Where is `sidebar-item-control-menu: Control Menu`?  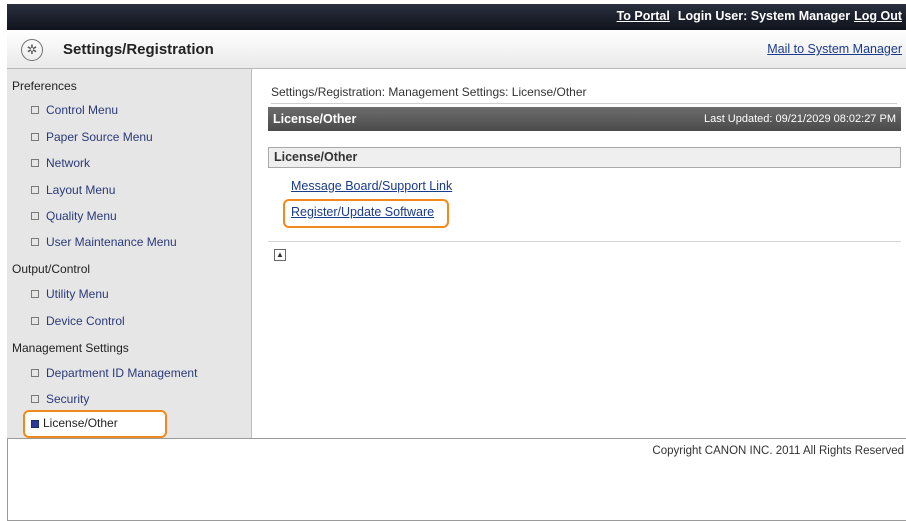
sidebar-item-control-menu: Control Menu is located at coordinates (74, 110).